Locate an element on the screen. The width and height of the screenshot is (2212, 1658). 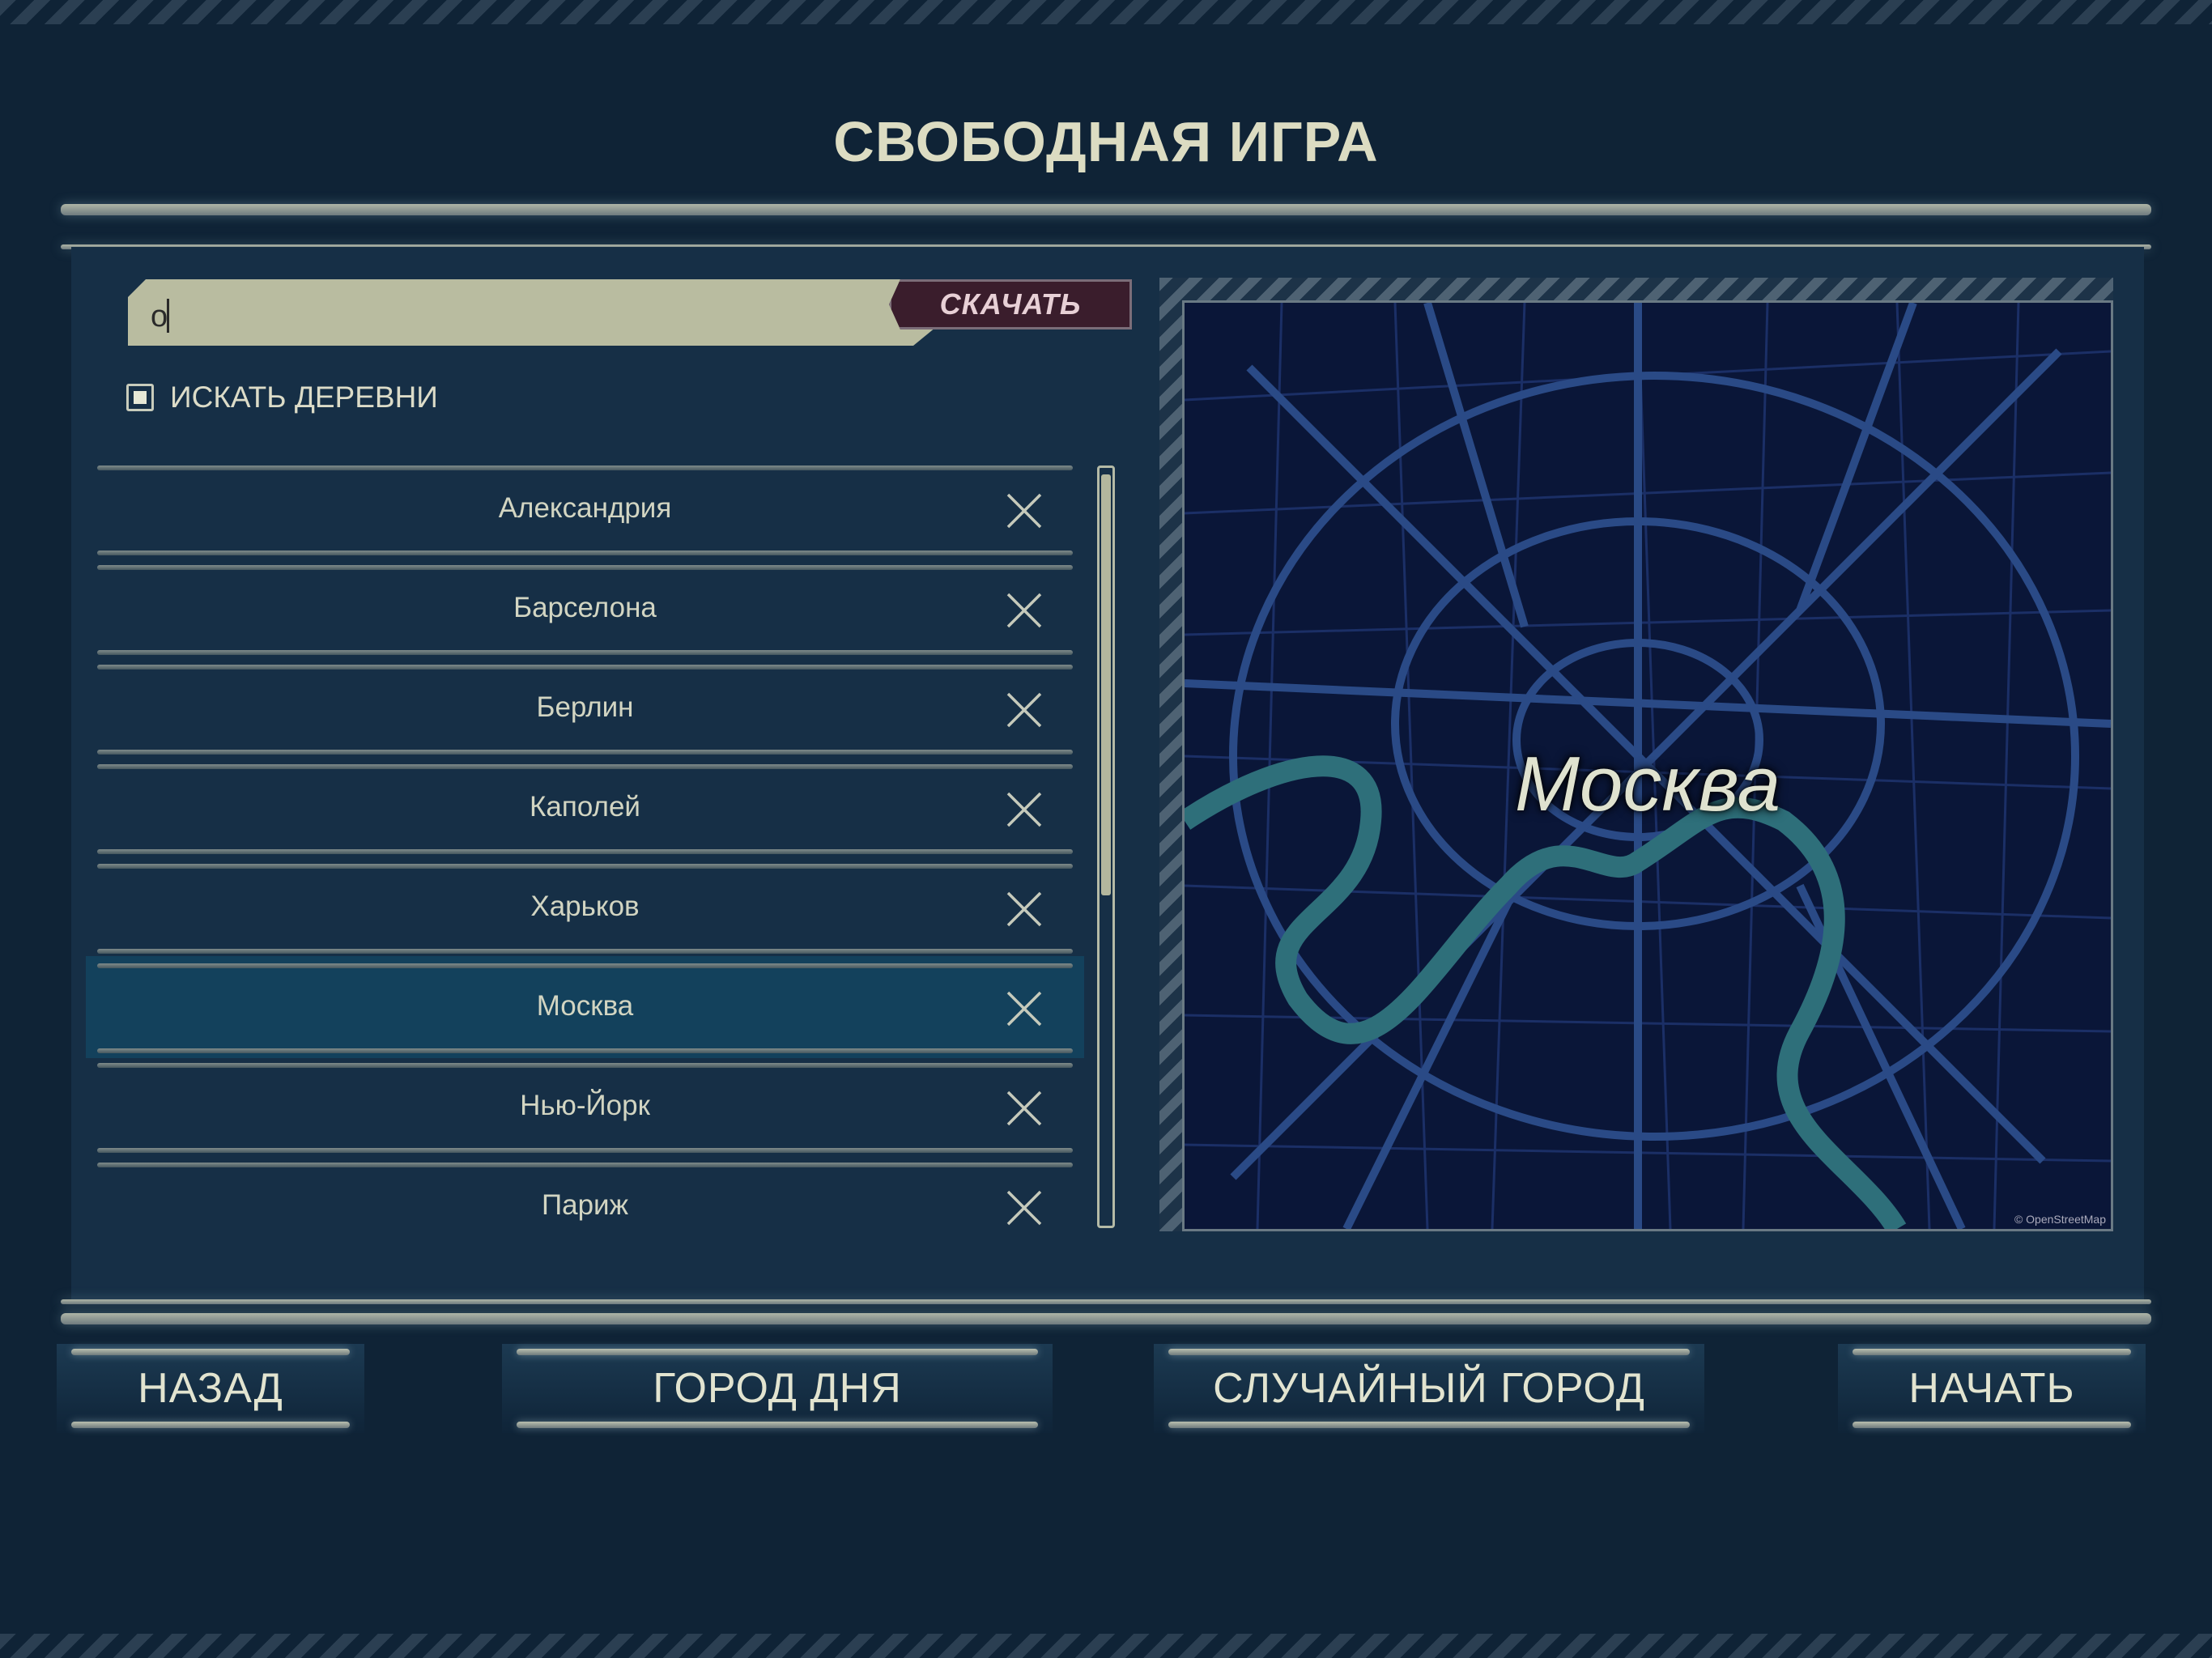
map-attribution: © OpenStreetMap is located at coordinates (2060, 1219).